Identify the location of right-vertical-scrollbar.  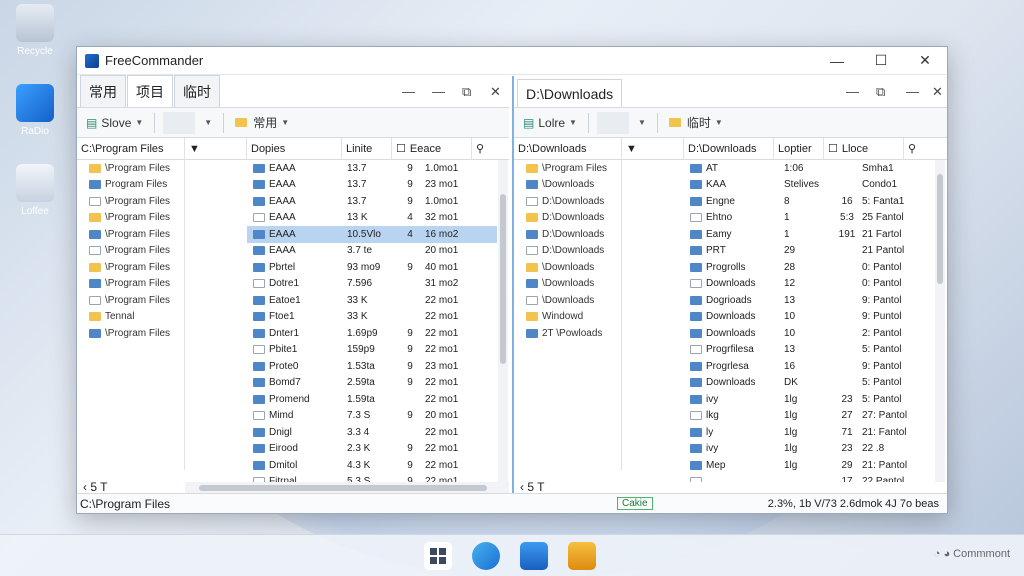
(940, 321).